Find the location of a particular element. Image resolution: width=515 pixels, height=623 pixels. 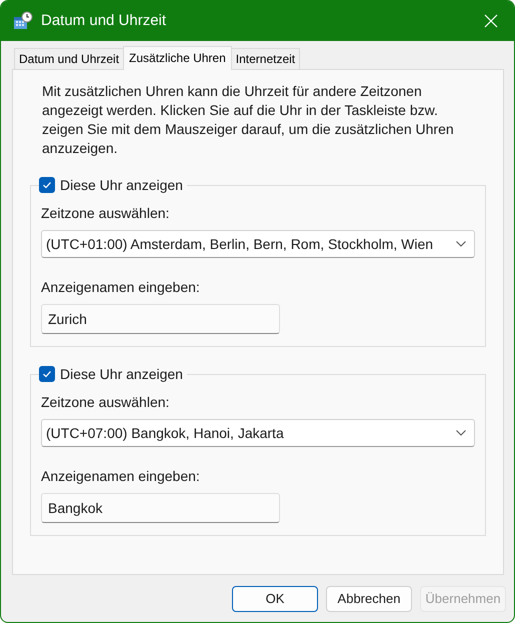

dialog-button: Abbrechen is located at coordinates (369, 599).